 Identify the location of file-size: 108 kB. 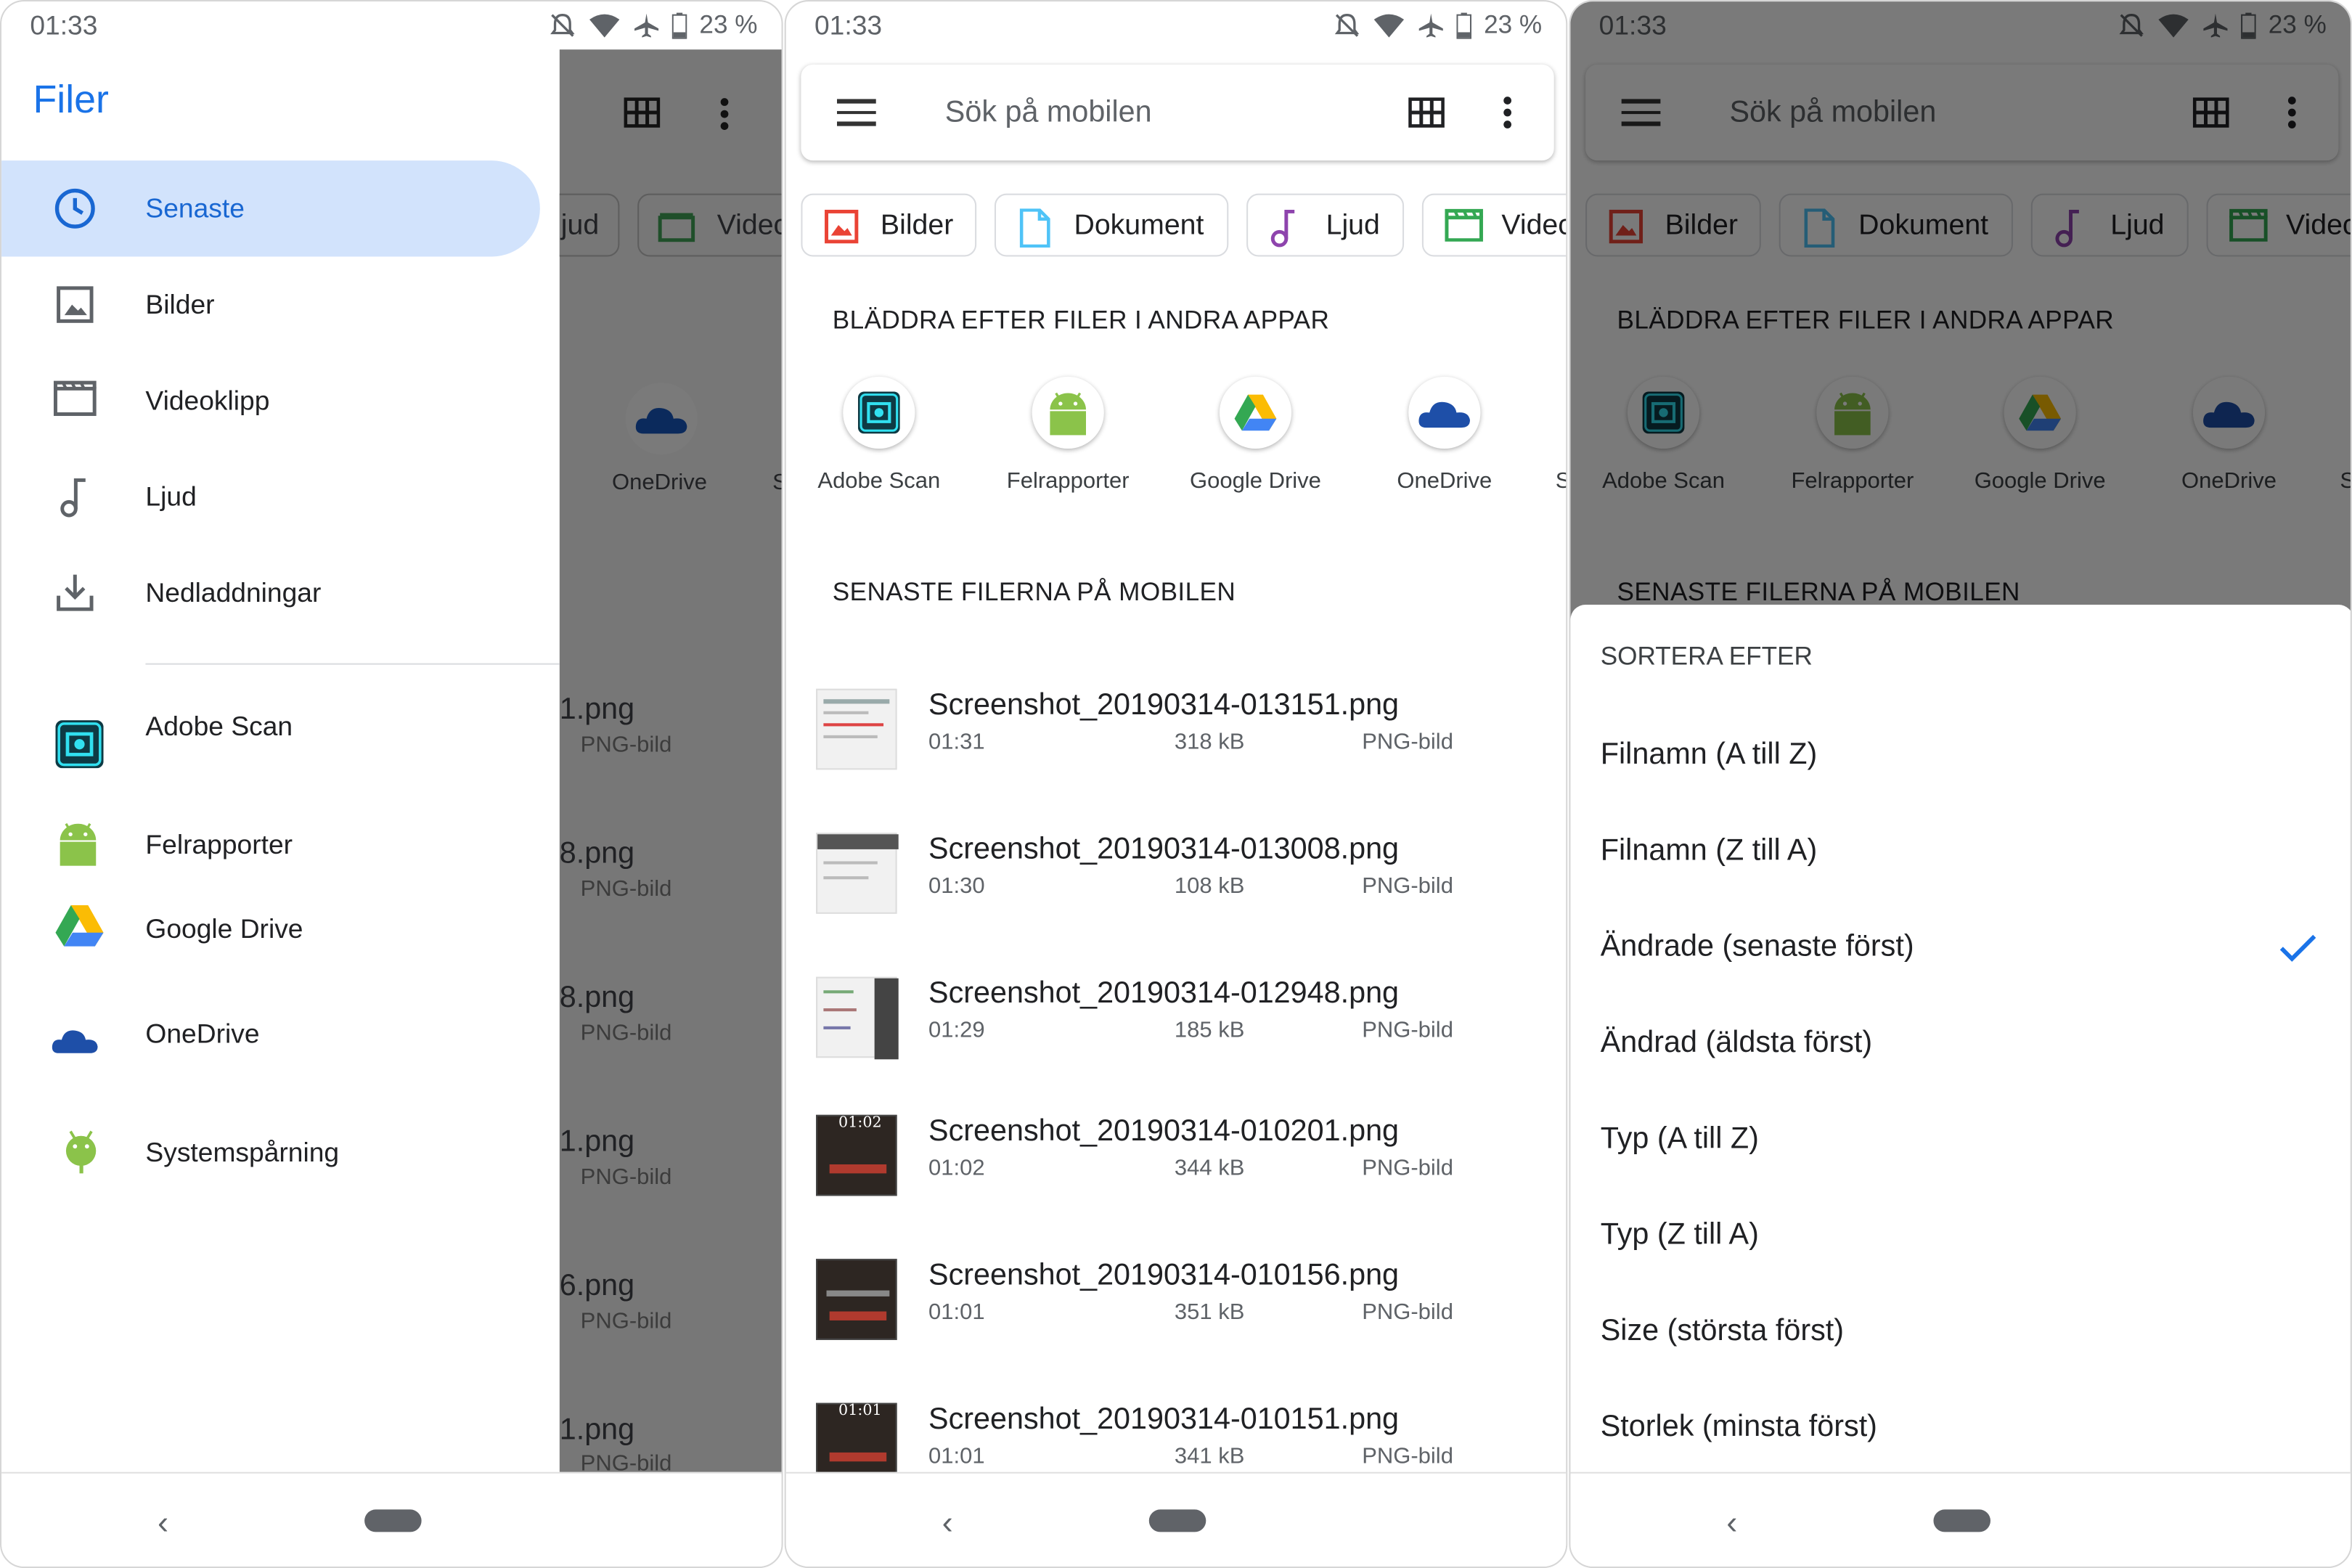
(1209, 886).